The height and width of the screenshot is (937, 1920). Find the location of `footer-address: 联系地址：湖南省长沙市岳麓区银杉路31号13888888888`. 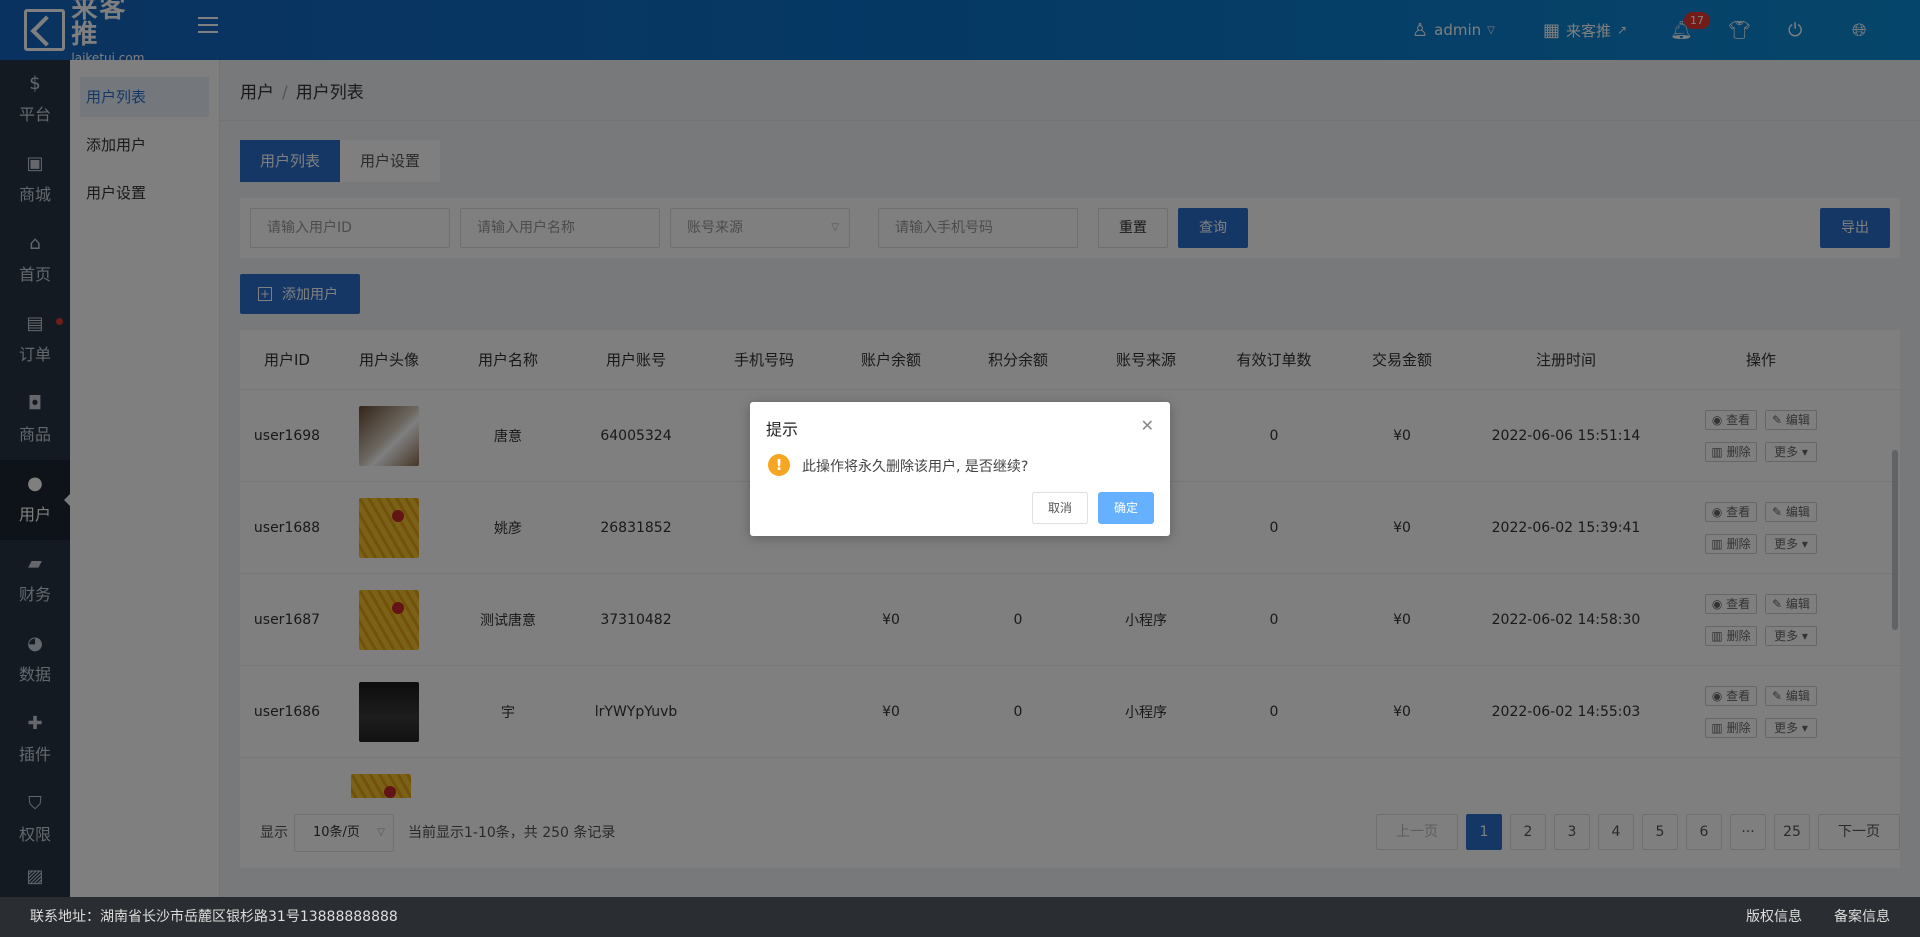

footer-address: 联系地址：湖南省长沙市岳麓区银杉路31号13888888888 is located at coordinates (214, 917).